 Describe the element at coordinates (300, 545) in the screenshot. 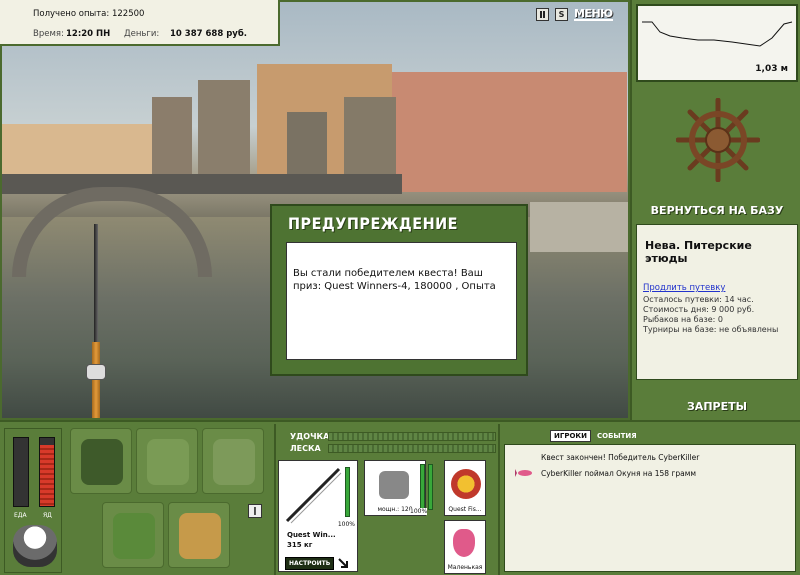

I see `rod-weight: 315 кг` at that location.